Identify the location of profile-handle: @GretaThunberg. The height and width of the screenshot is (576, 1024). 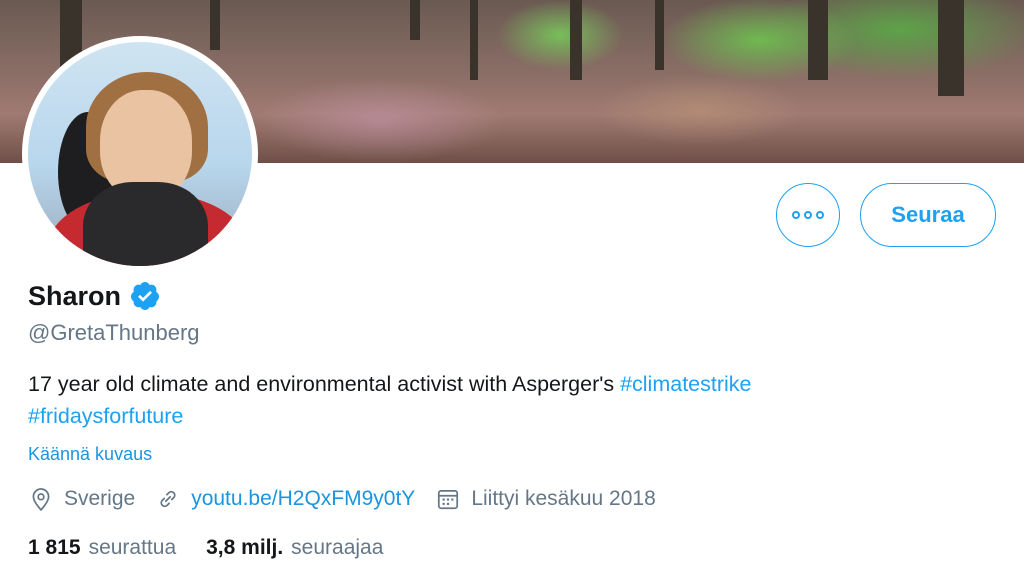
(114, 332).